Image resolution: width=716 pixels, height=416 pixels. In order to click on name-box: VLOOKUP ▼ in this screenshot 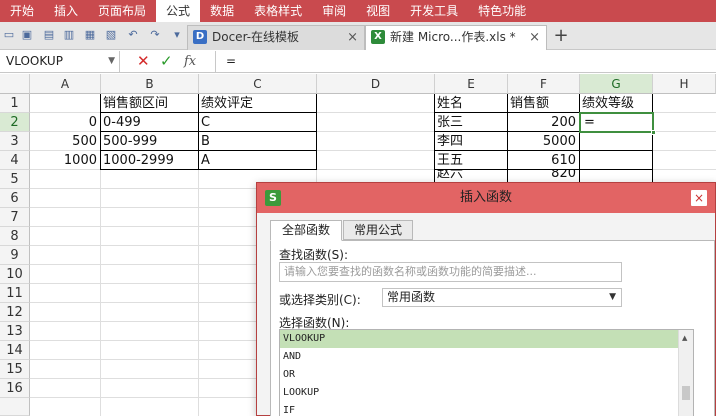, I will do `click(60, 61)`.